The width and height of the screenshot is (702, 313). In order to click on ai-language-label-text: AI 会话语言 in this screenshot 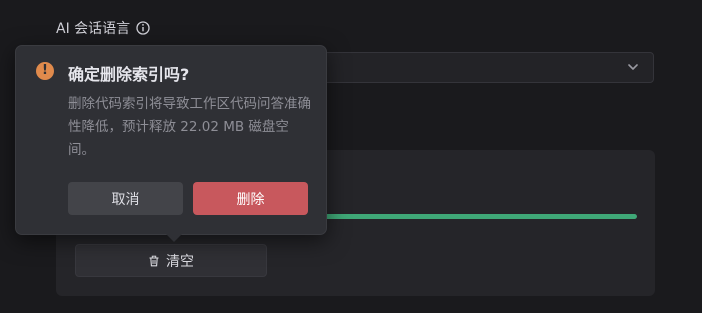, I will do `click(93, 29)`.